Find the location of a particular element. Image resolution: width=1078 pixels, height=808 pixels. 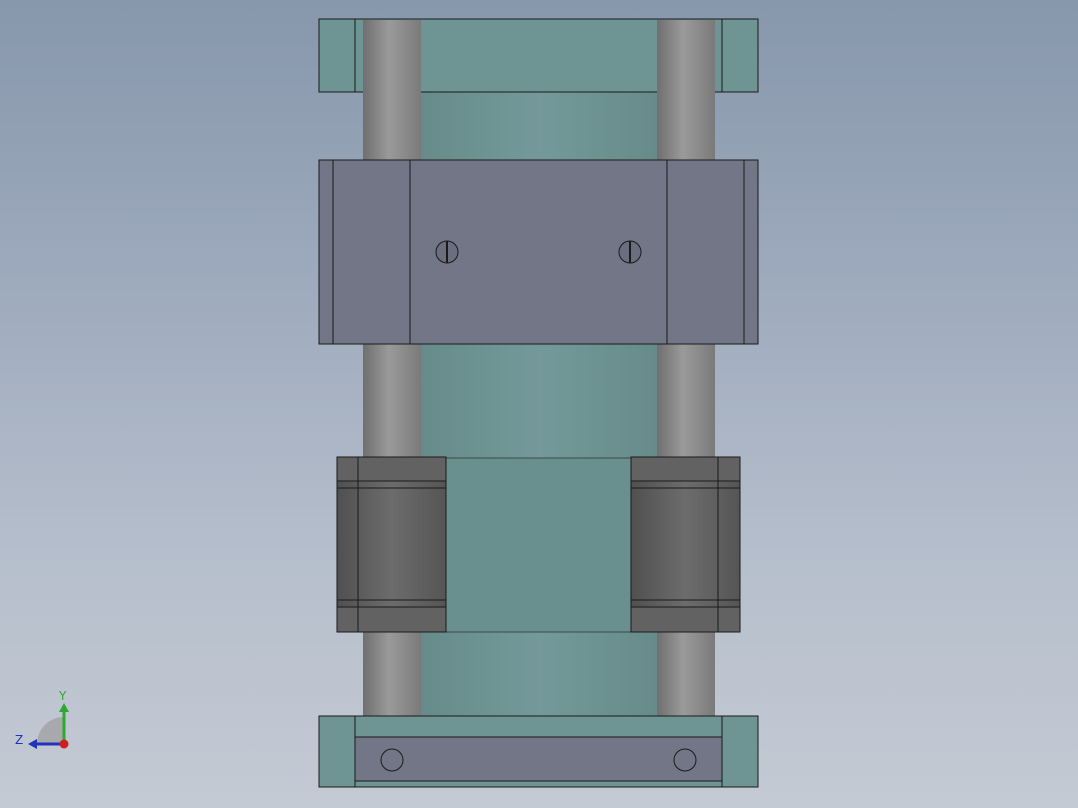

linear-bearing-right is located at coordinates (685, 544).